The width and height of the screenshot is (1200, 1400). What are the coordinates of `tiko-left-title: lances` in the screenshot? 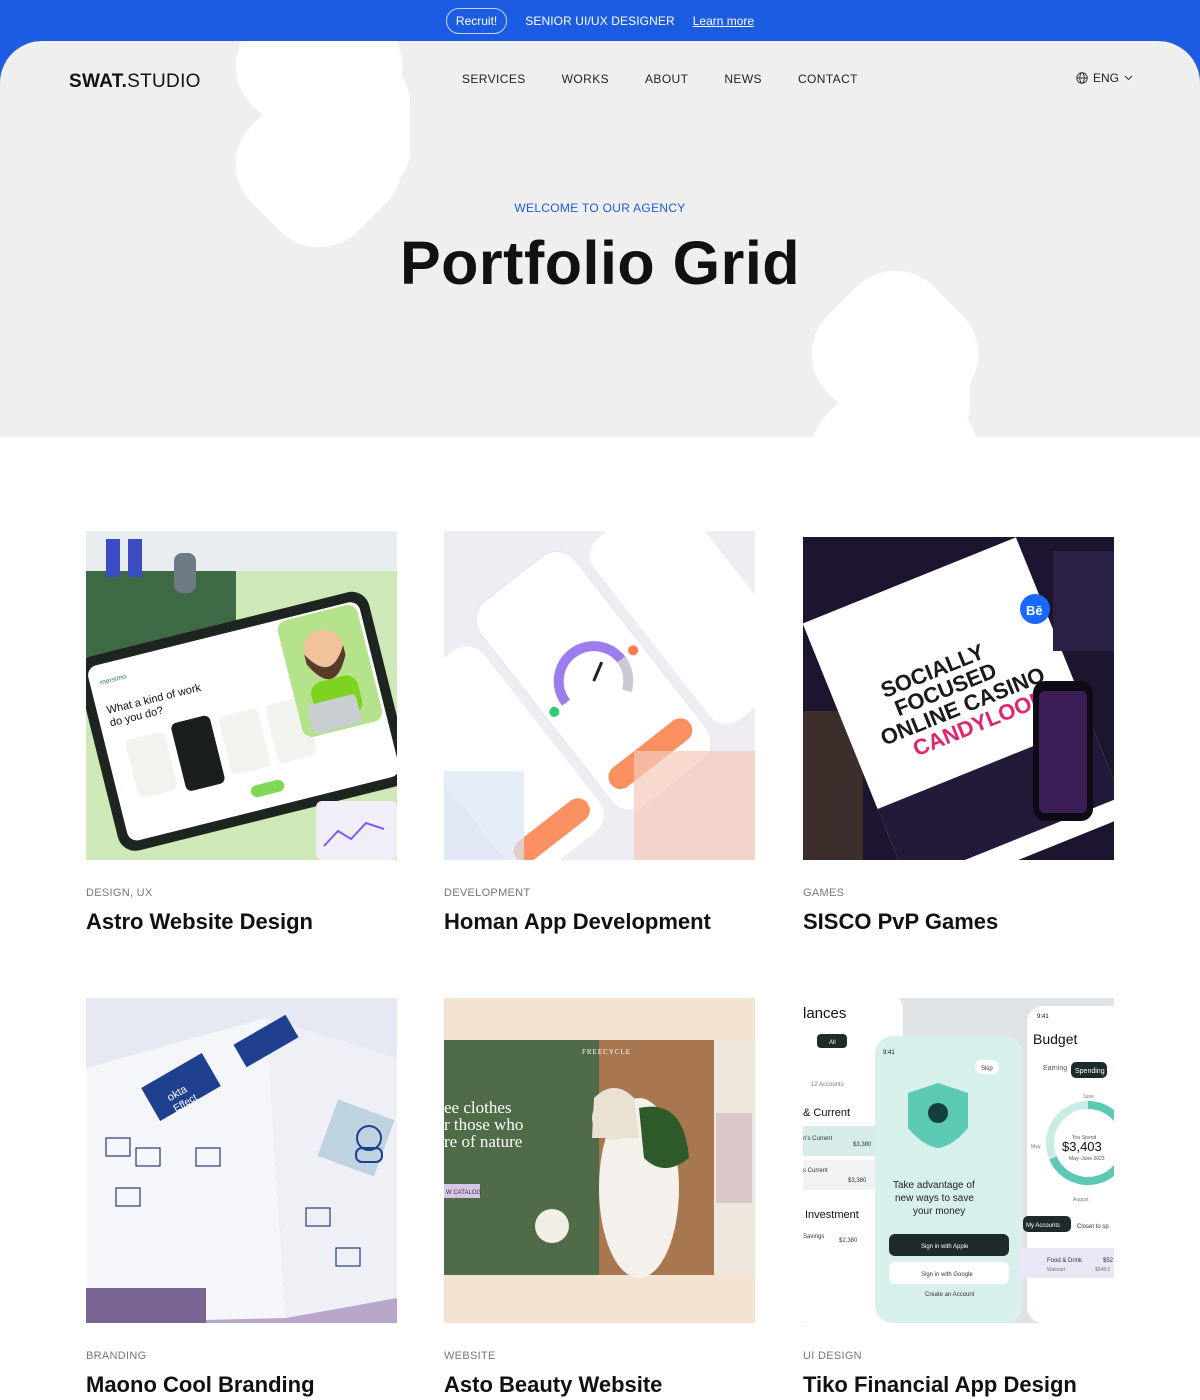 It's located at (824, 1013).